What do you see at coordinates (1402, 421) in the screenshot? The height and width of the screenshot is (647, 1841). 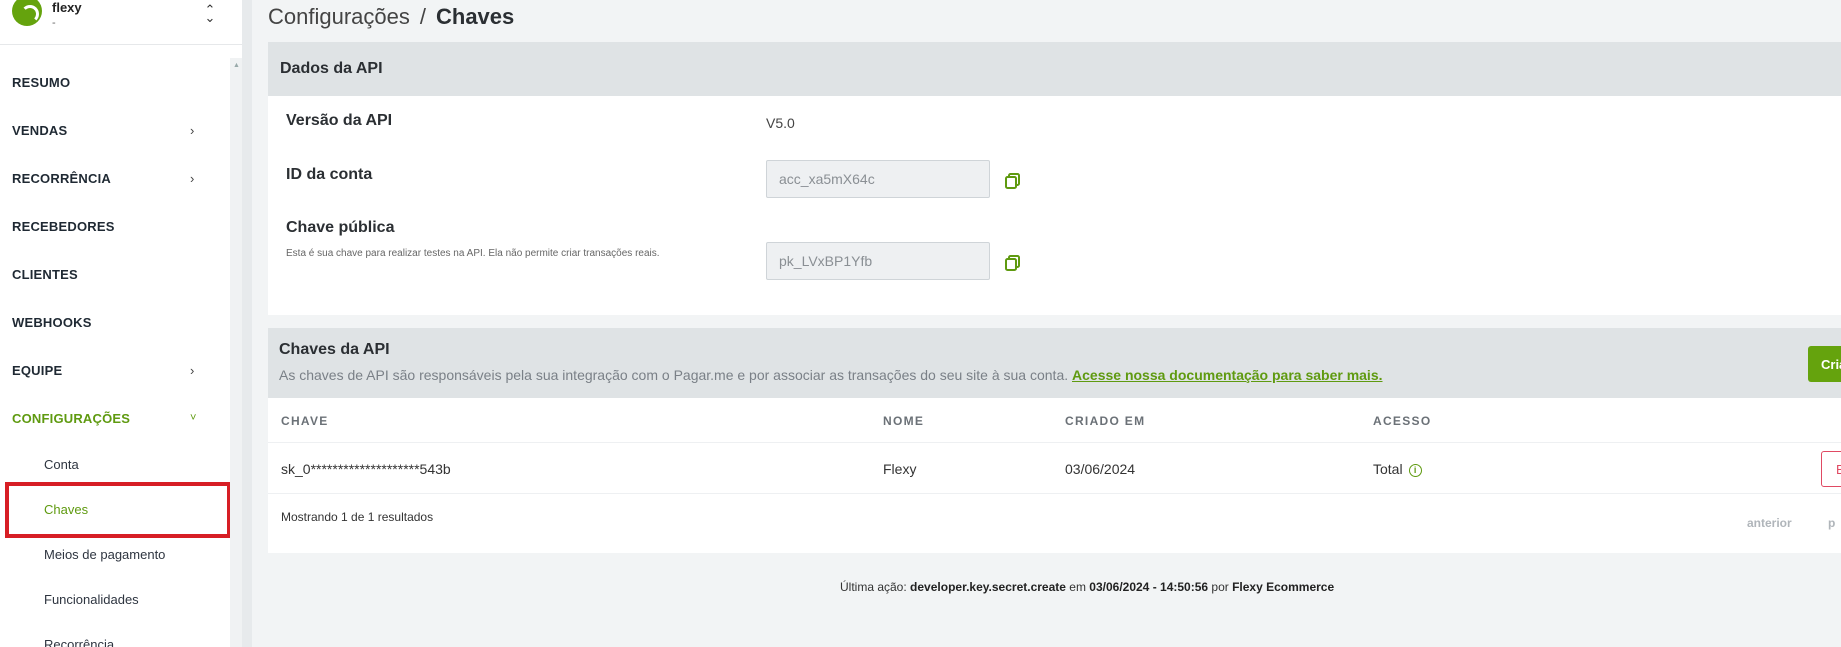 I see `column-header: ACESSO` at bounding box center [1402, 421].